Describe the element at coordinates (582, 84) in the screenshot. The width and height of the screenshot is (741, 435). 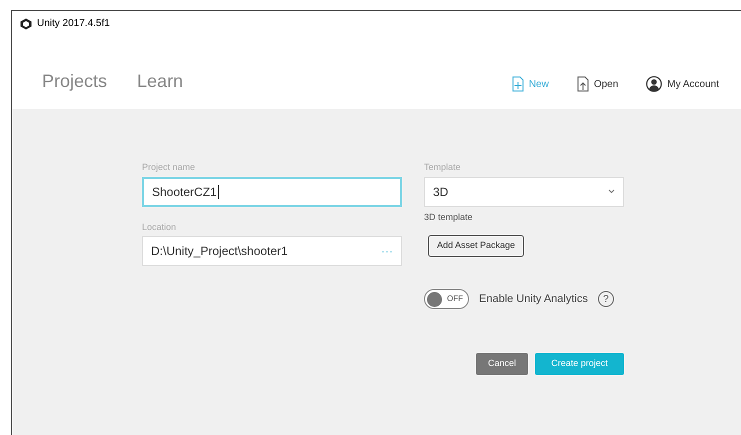
I see `upload-file-icon` at that location.